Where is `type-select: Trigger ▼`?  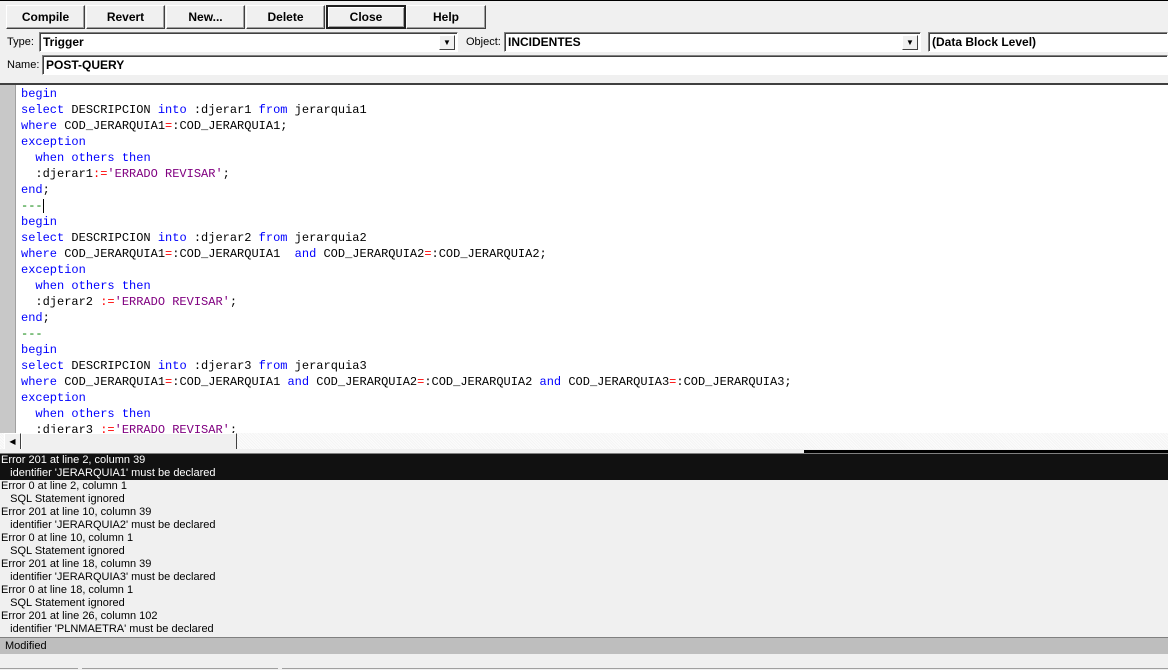 type-select: Trigger ▼ is located at coordinates (248, 42).